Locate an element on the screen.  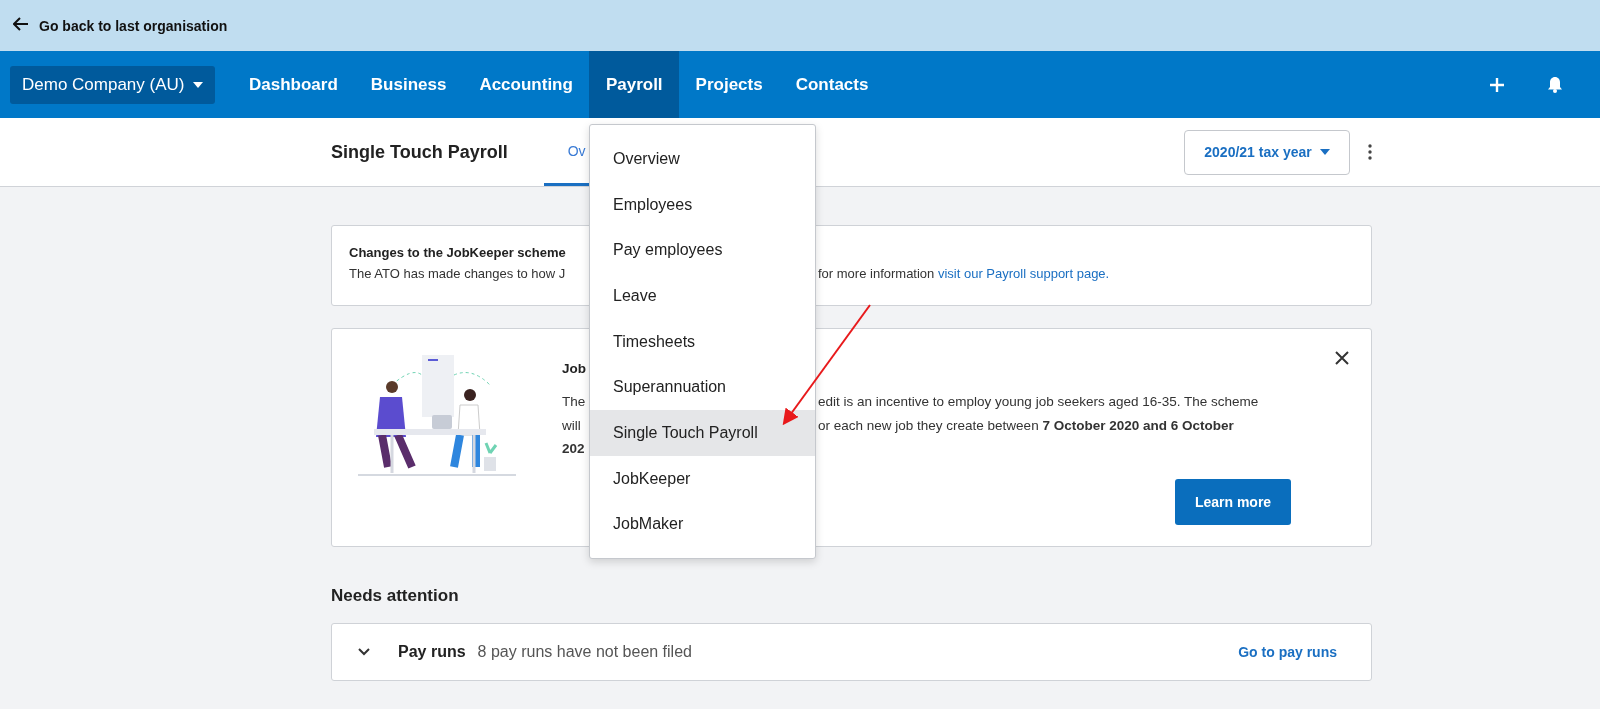
notice-title: Changes to the JobKeeper scheme is located at coordinates (458, 252).